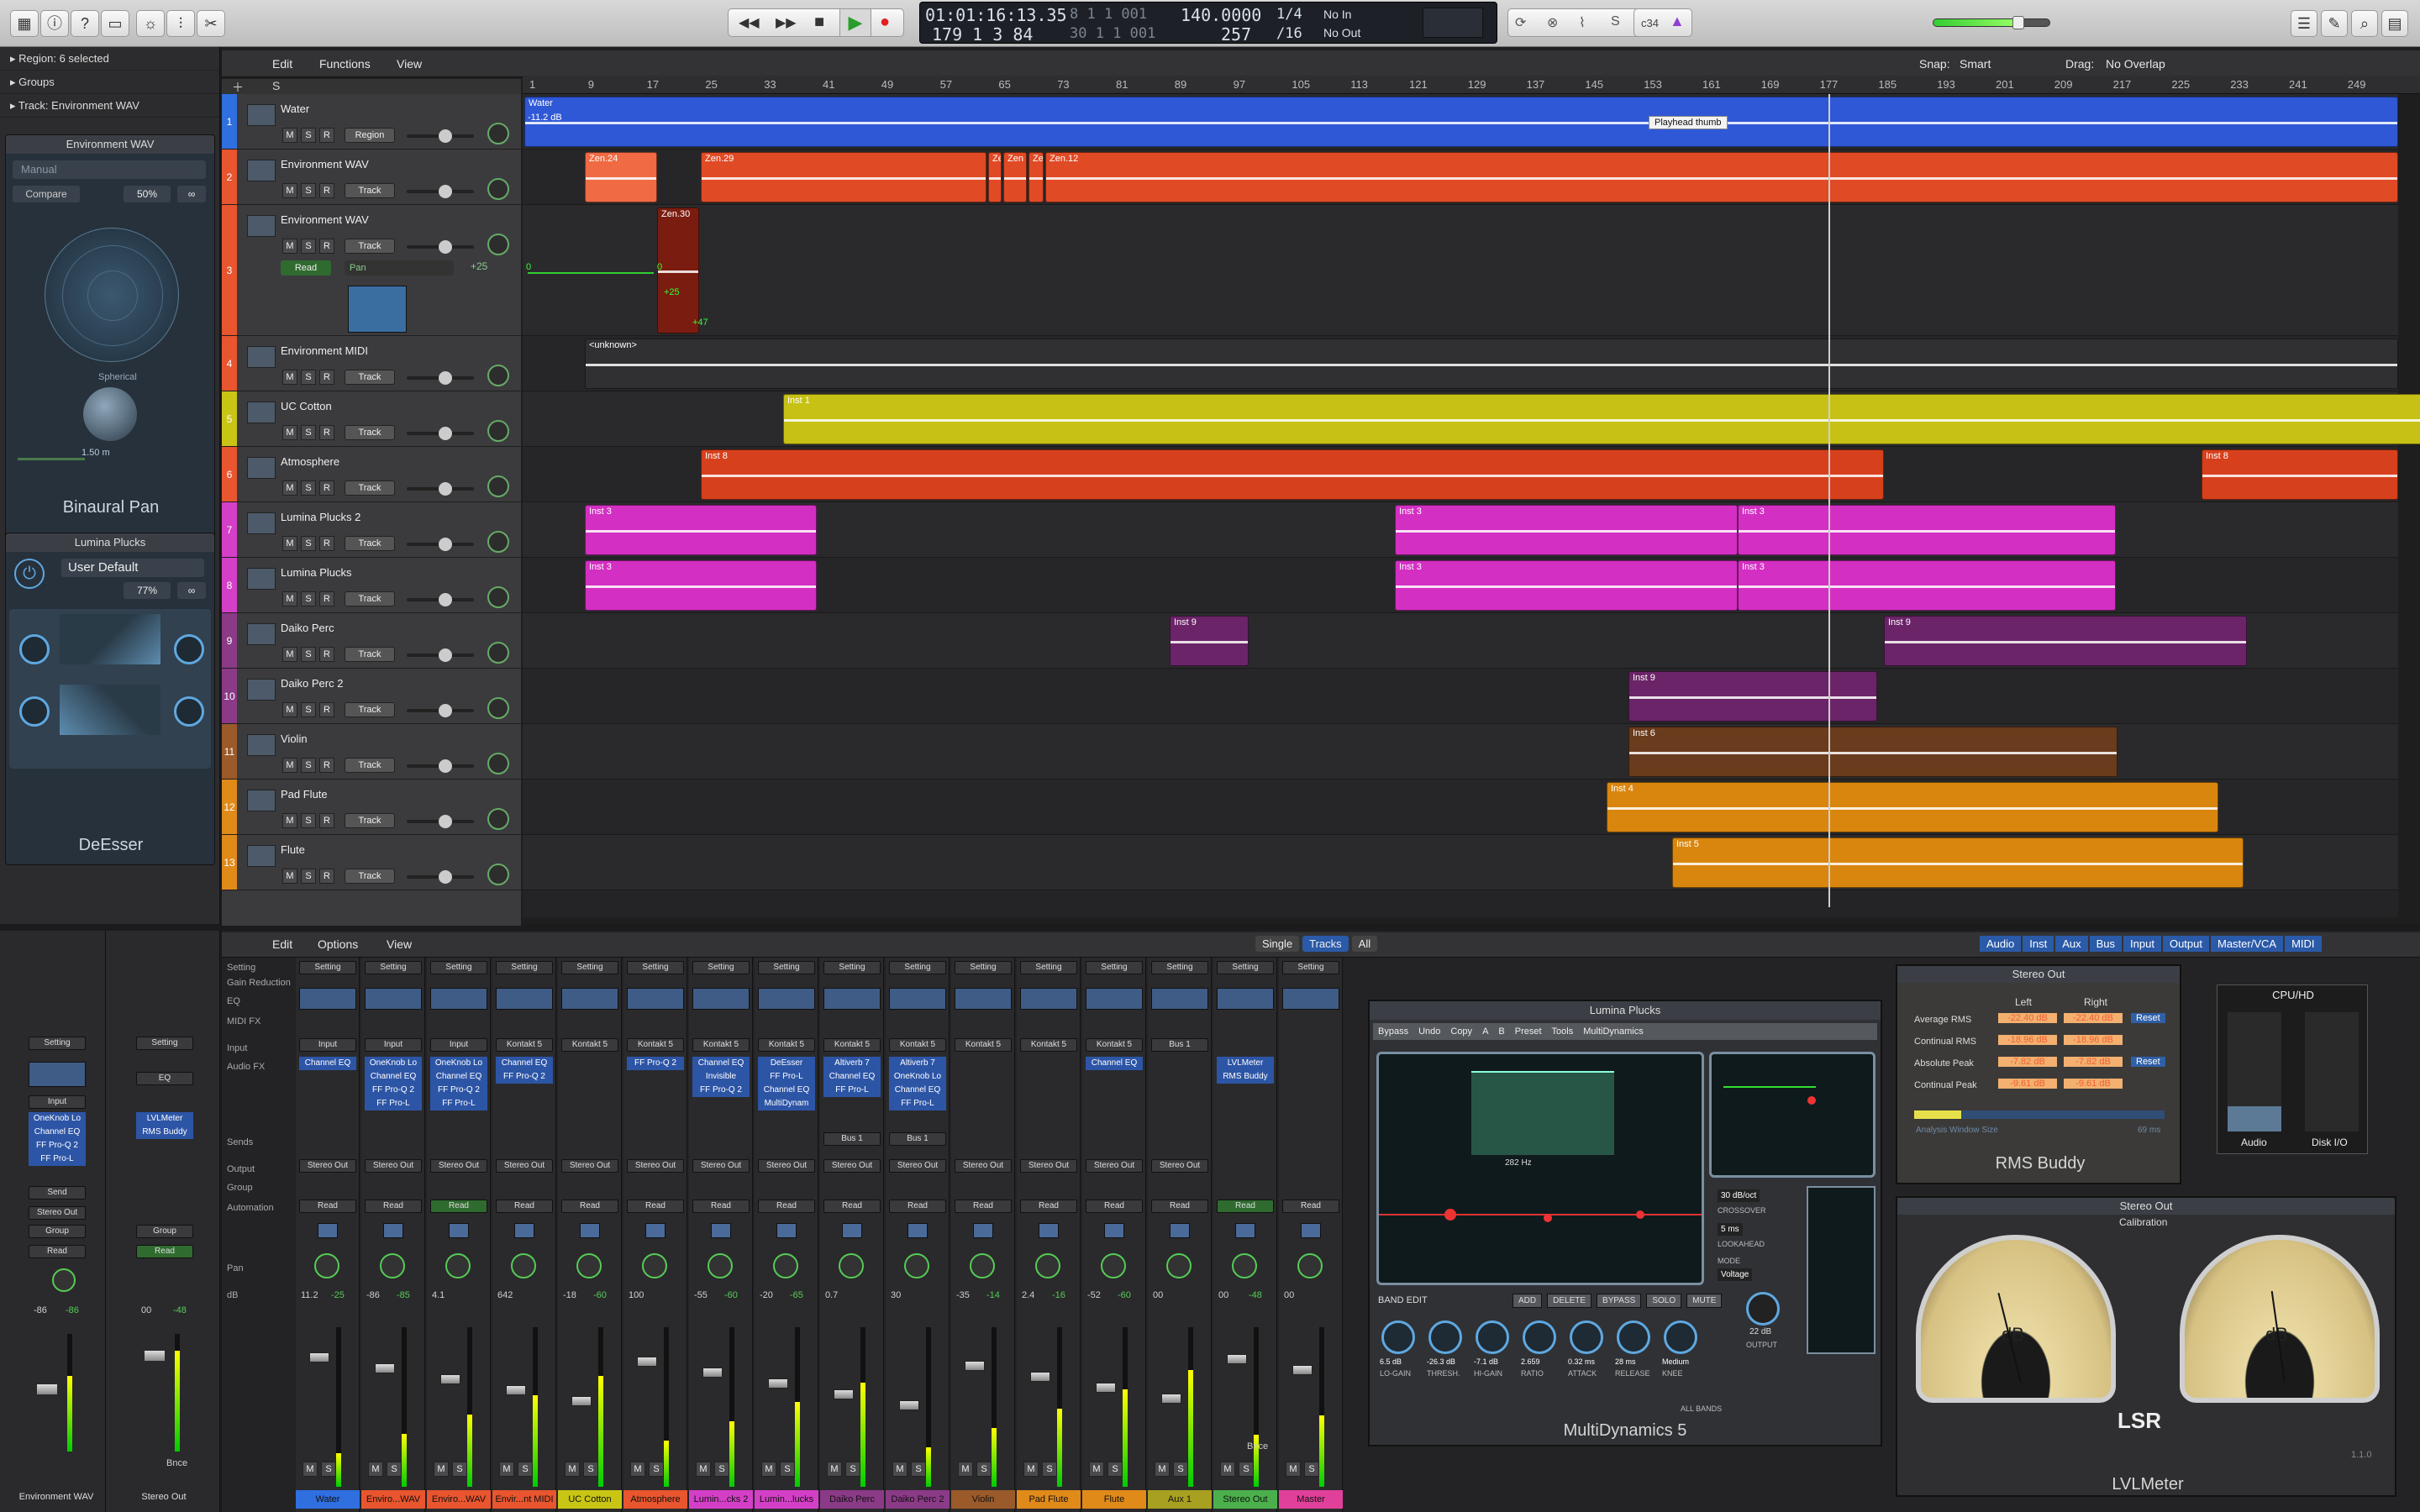 This screenshot has height=1512, width=2420. What do you see at coordinates (1913, 807) in the screenshot?
I see `region-inst4: Inst 4` at bounding box center [1913, 807].